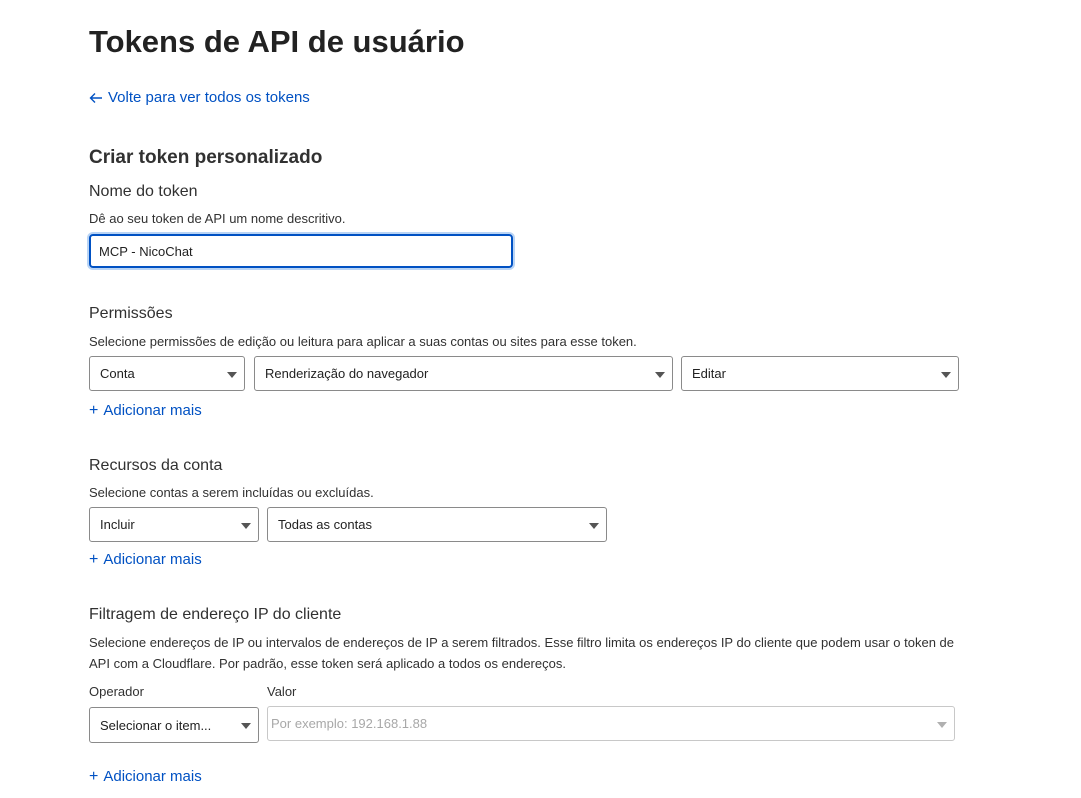 Image resolution: width=1081 pixels, height=798 pixels. What do you see at coordinates (325, 524) in the screenshot?
I see `accounts-value: Todas as contas` at bounding box center [325, 524].